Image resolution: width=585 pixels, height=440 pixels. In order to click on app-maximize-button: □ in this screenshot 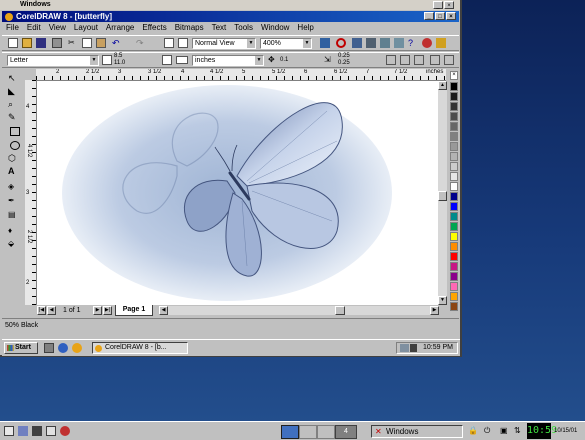, I will do `click(440, 16)`.